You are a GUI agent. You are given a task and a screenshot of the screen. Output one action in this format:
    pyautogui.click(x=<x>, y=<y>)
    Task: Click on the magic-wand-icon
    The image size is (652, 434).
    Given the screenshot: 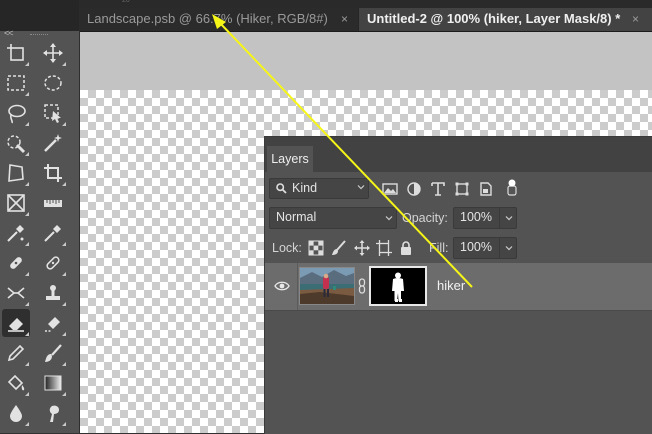 What is the action you would take?
    pyautogui.click(x=53, y=143)
    